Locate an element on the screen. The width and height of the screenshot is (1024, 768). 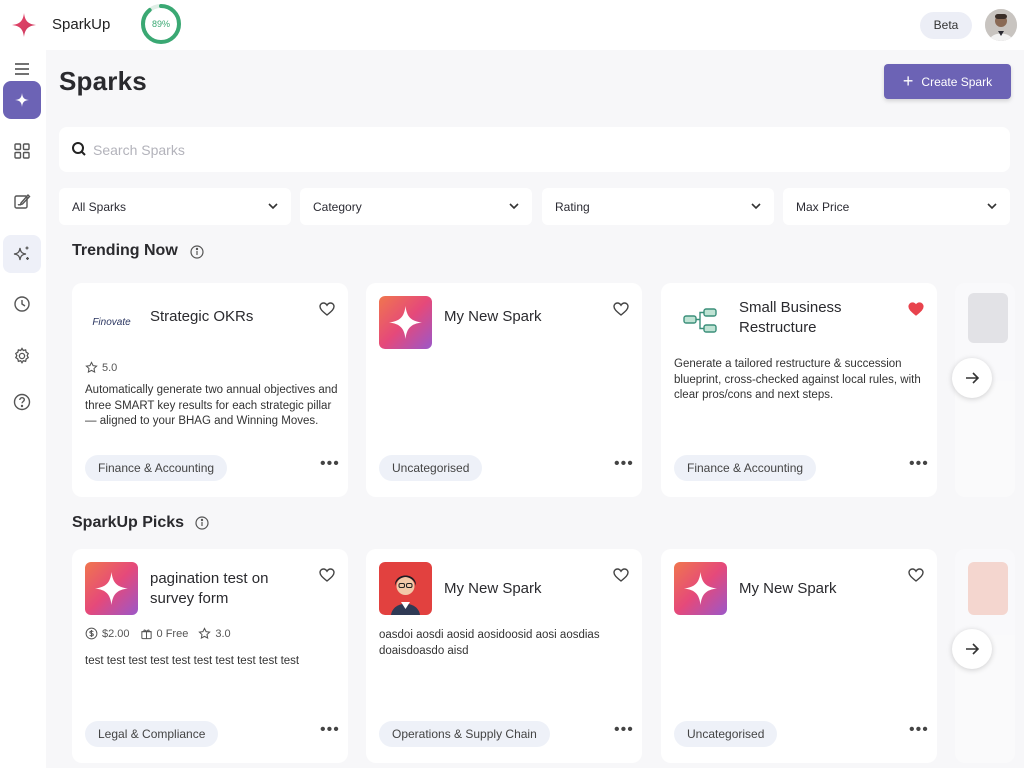
logo-text: Finovate is located at coordinates (111, 322).